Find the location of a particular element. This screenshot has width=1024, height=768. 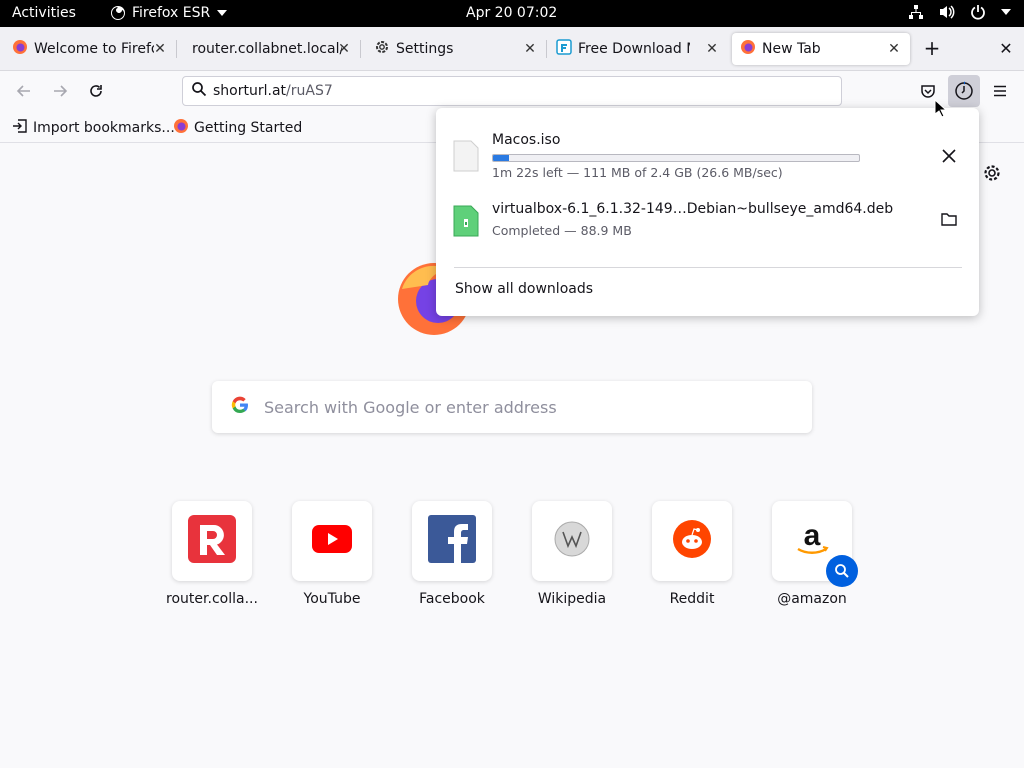

system-tray is located at coordinates (960, 12).